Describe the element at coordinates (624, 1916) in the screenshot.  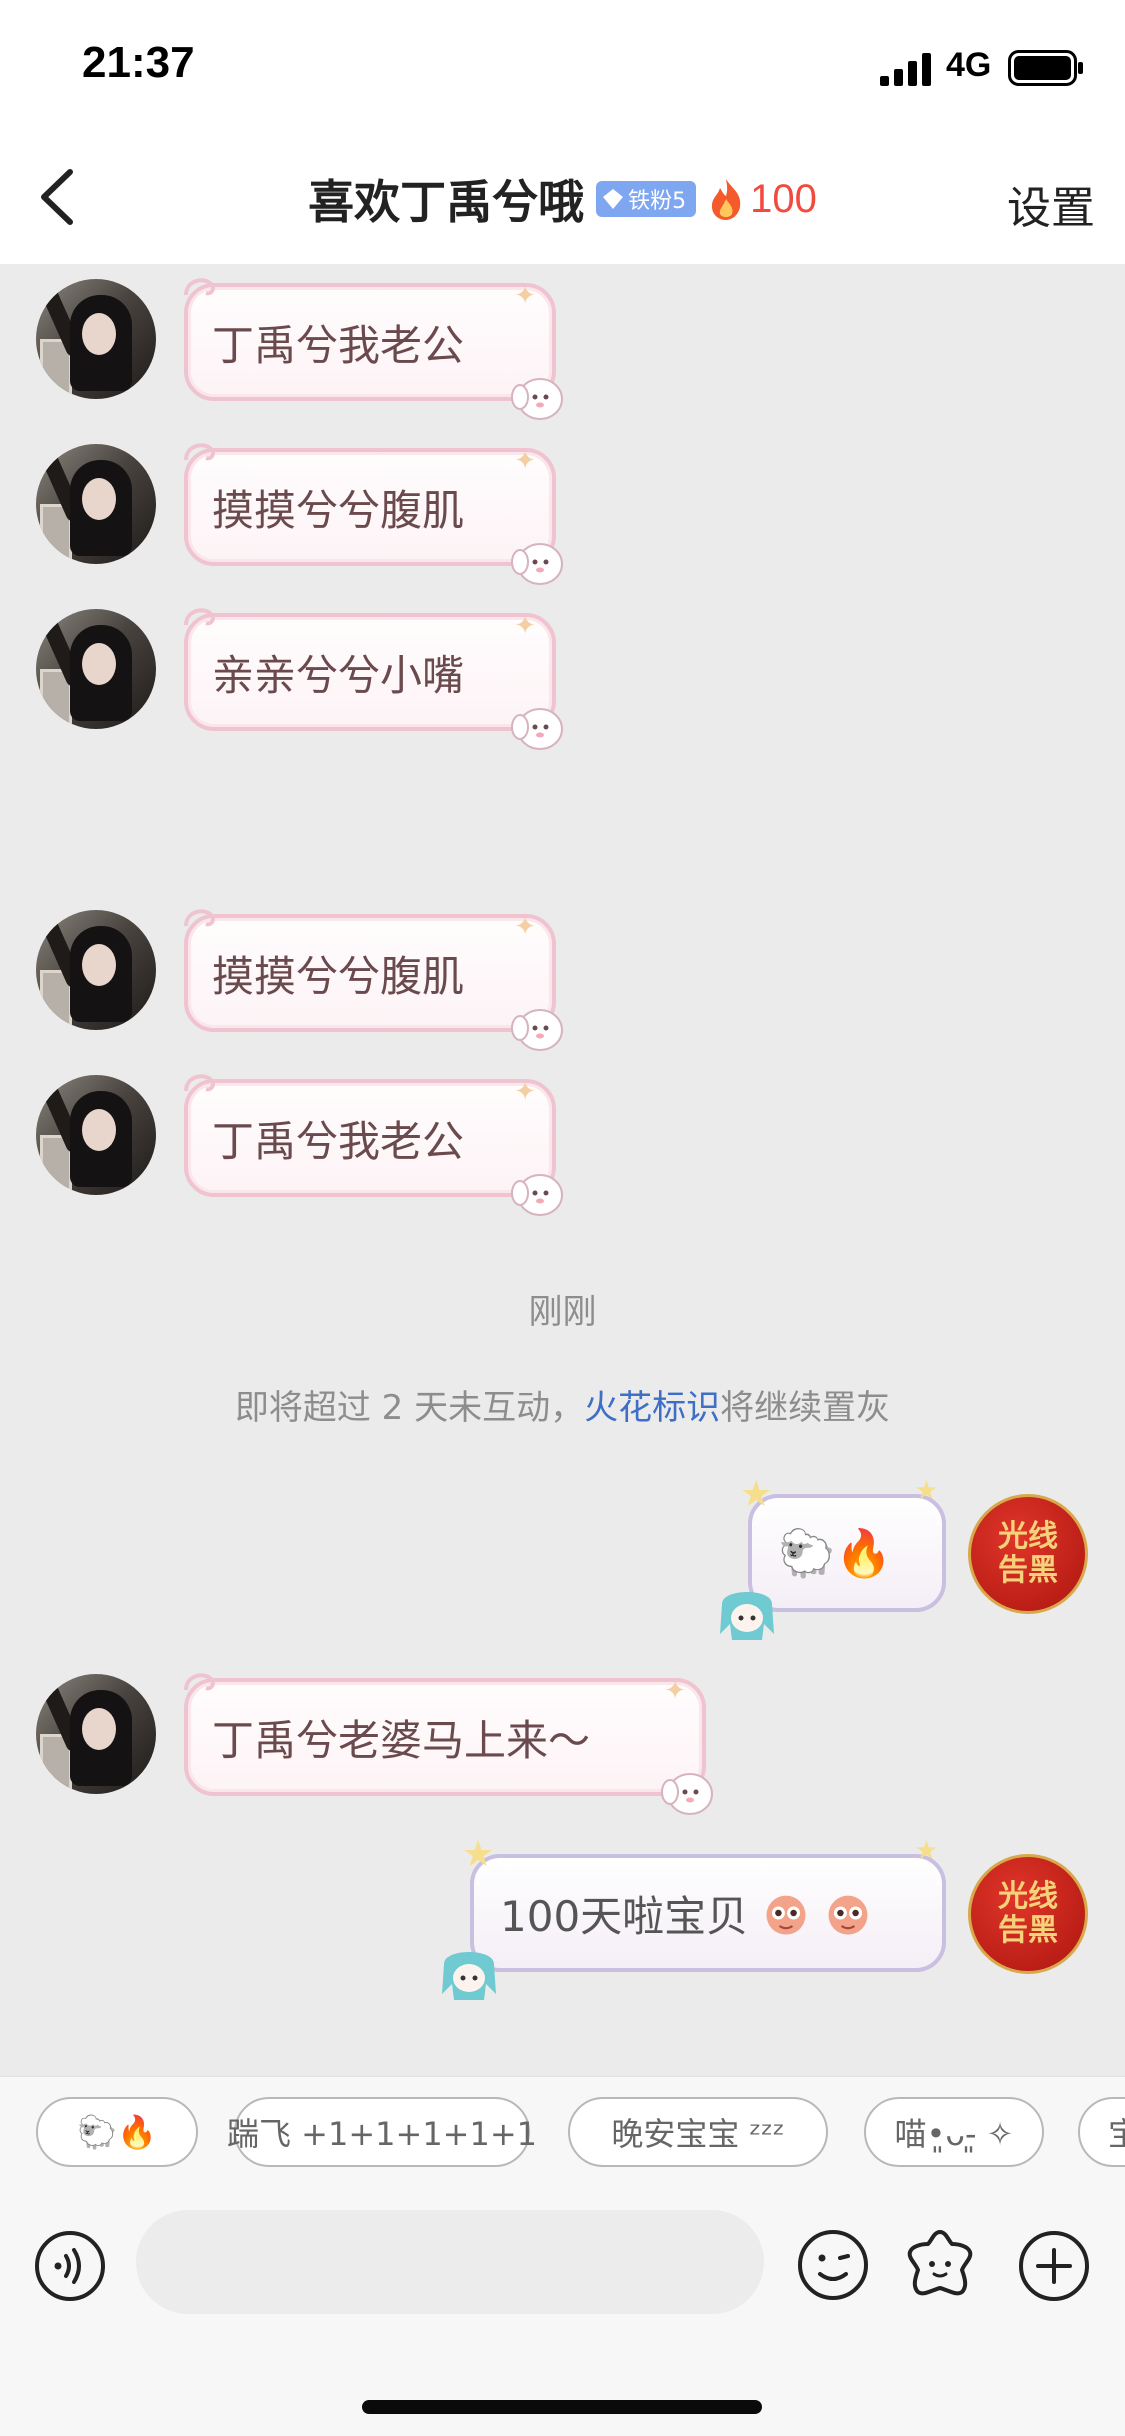
I see `message-text: 100天啦宝贝` at that location.